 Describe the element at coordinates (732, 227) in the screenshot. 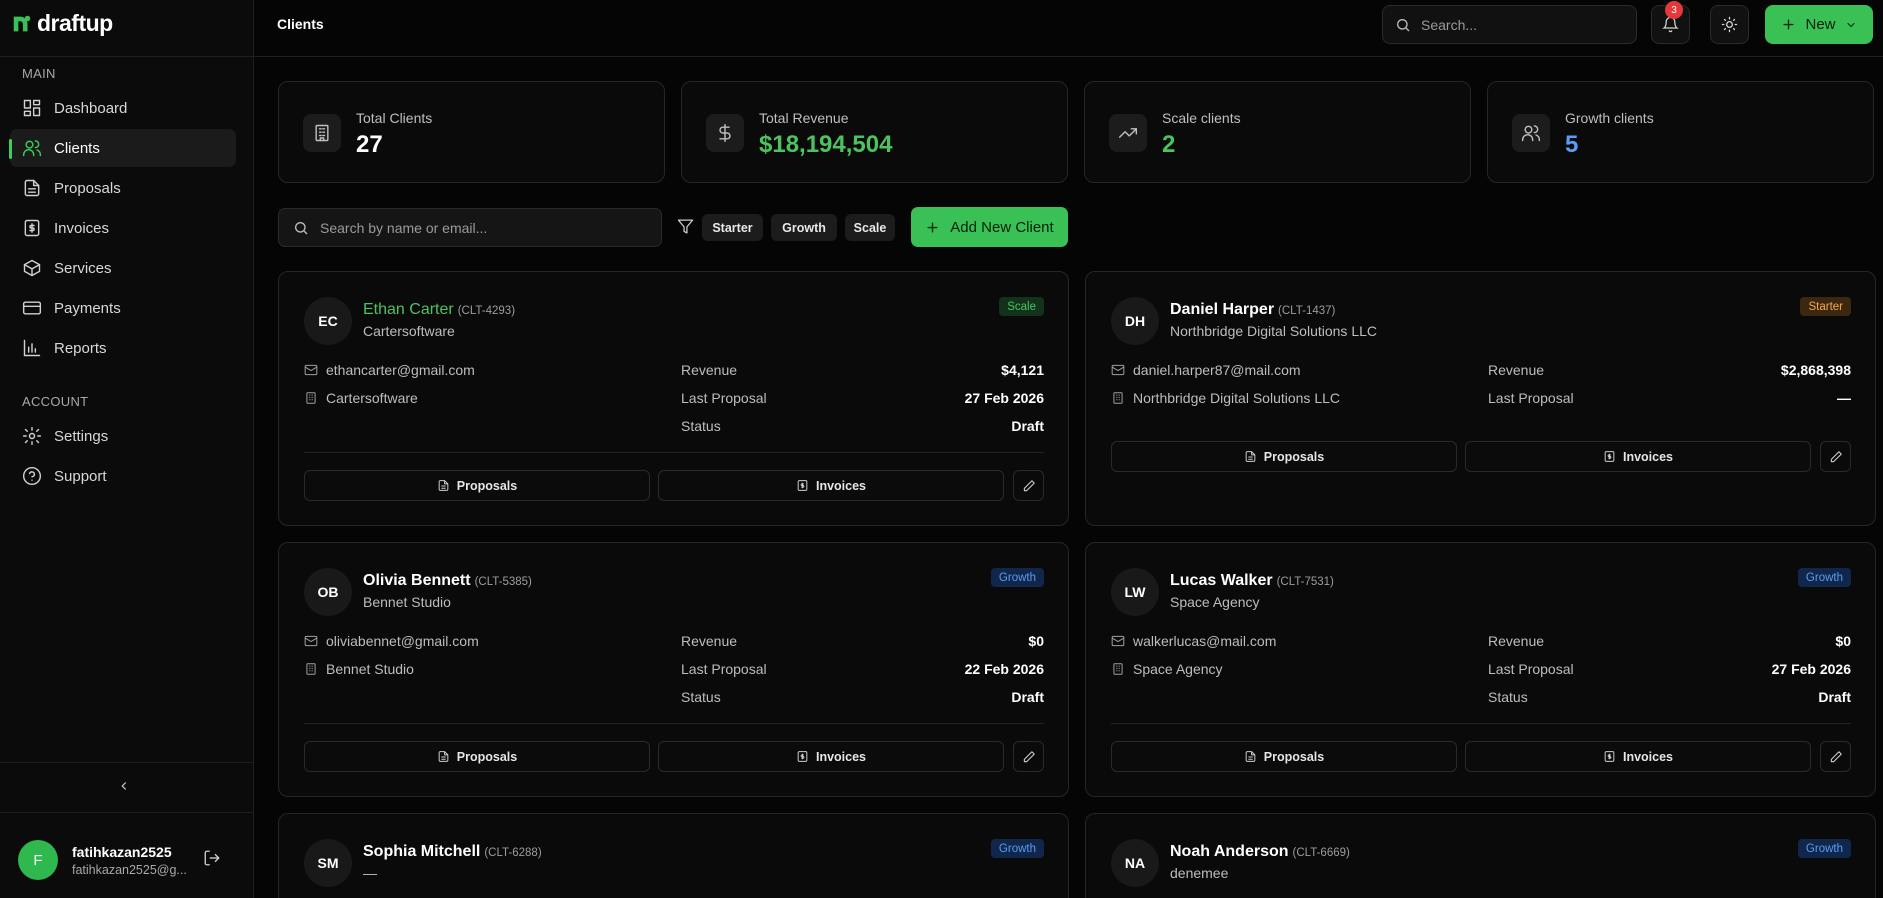

I see `filter-chip-starter: Starter` at that location.